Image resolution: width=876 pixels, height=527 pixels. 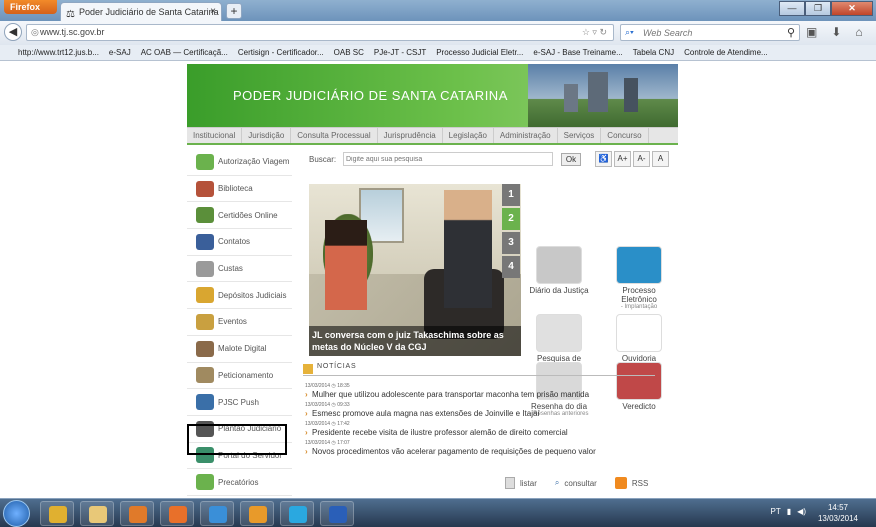 What do you see at coordinates (603, 159) in the screenshot?
I see `accessibility-icon: ♿` at bounding box center [603, 159].